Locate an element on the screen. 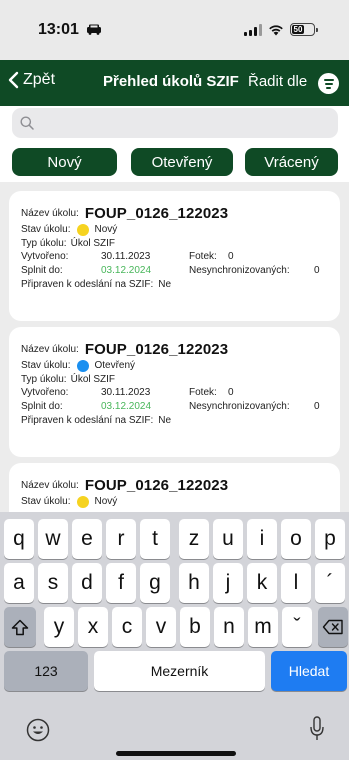 This screenshot has width=349, height=760. status-bar: 13:01 50 is located at coordinates (174, 30).